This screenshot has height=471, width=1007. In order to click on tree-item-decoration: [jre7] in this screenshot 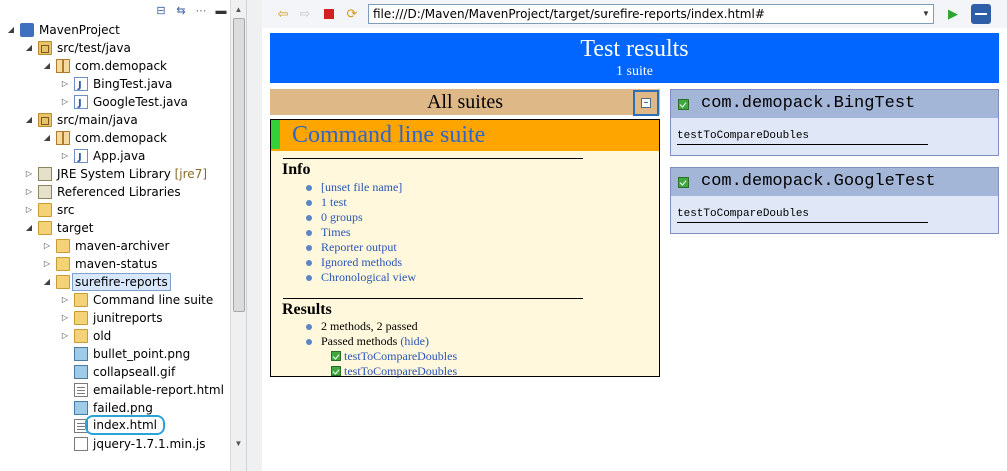, I will do `click(191, 174)`.